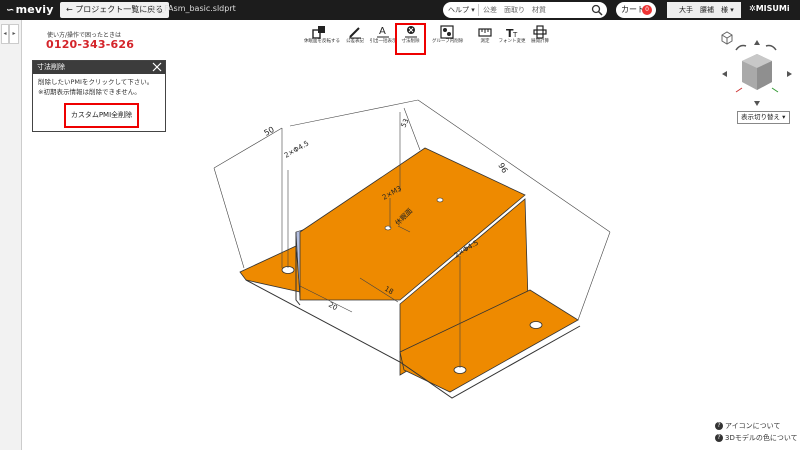 Image resolution: width=800 pixels, height=450 pixels. Describe the element at coordinates (410, 39) in the screenshot. I see `tool-dimension-delete: 寸法削除` at that location.